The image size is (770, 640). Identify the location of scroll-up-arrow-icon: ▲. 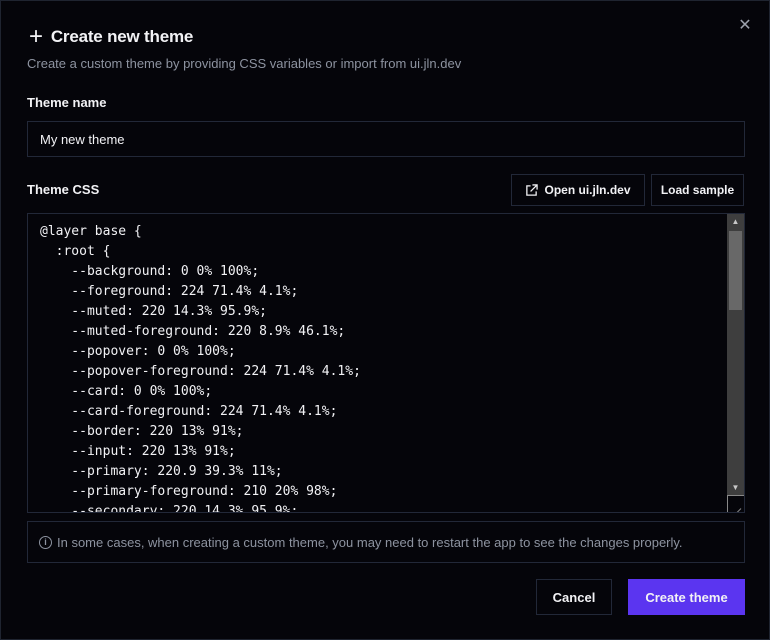
(735, 222).